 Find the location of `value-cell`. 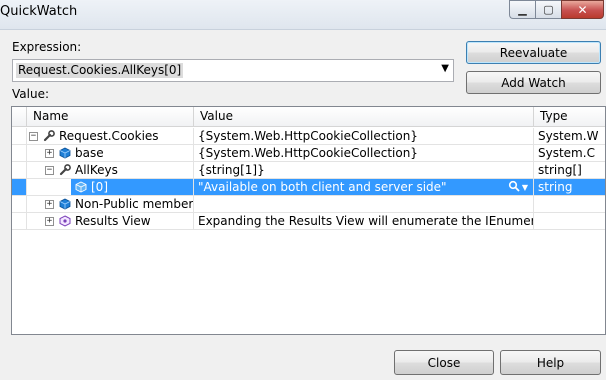

value-cell is located at coordinates (364, 204).